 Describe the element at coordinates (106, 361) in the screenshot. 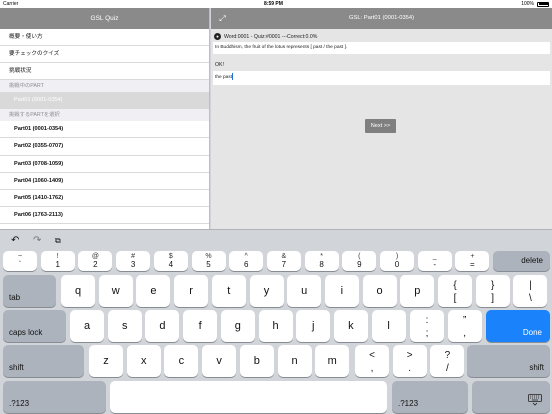

I see `key-z: z` at that location.